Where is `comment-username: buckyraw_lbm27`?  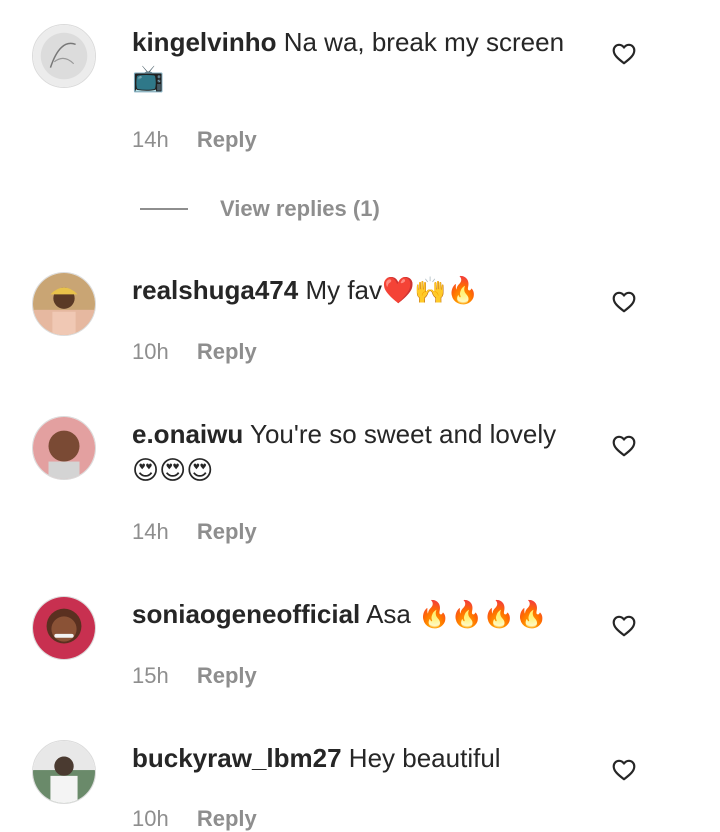 comment-username: buckyraw_lbm27 is located at coordinates (237, 758).